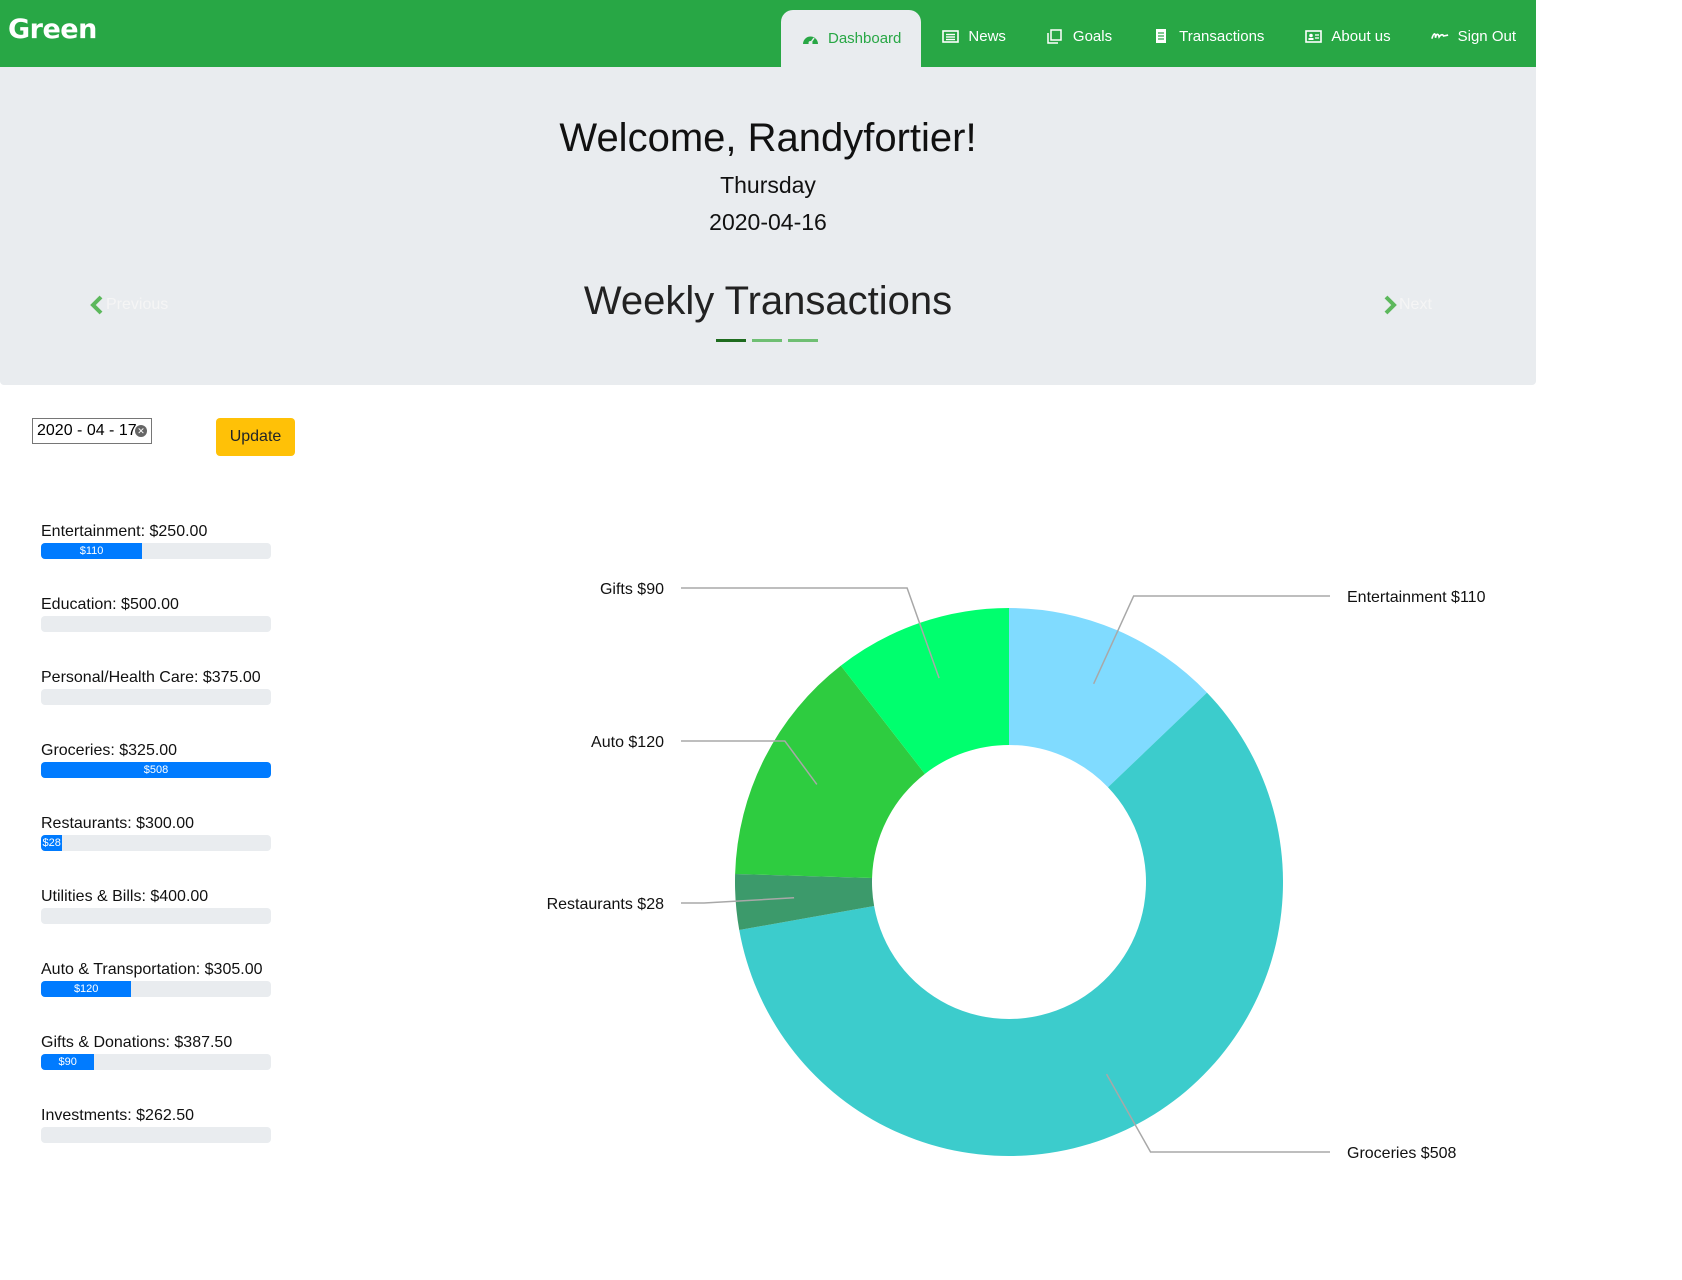  I want to click on nav-item-sign-out: Sign Out, so click(1473, 36).